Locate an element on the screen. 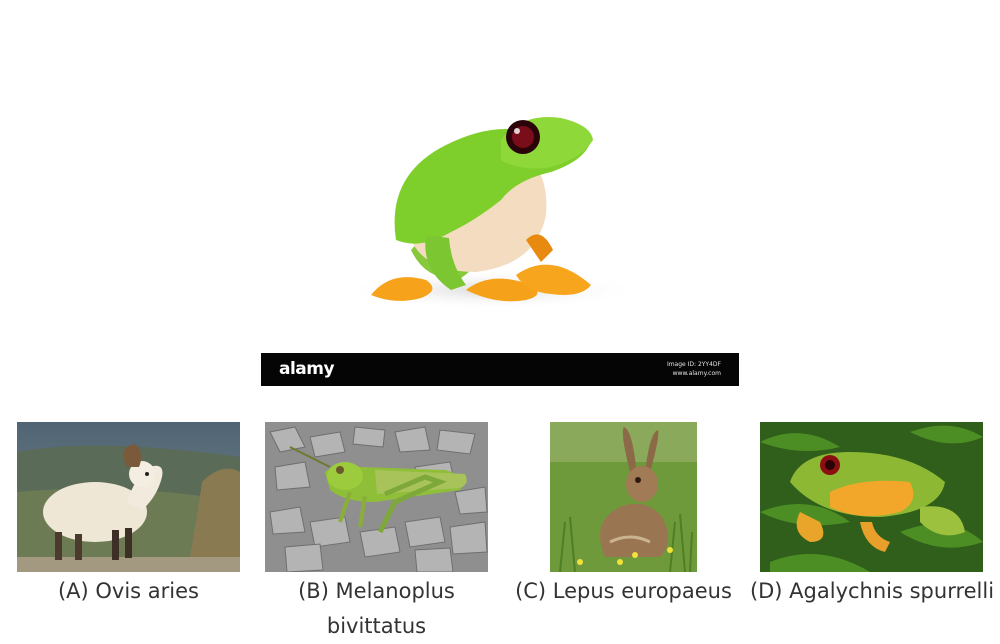 Image resolution: width=1000 pixels, height=644 pixels. option-b-label-line1: (B) Melanoplus is located at coordinates (376, 591).